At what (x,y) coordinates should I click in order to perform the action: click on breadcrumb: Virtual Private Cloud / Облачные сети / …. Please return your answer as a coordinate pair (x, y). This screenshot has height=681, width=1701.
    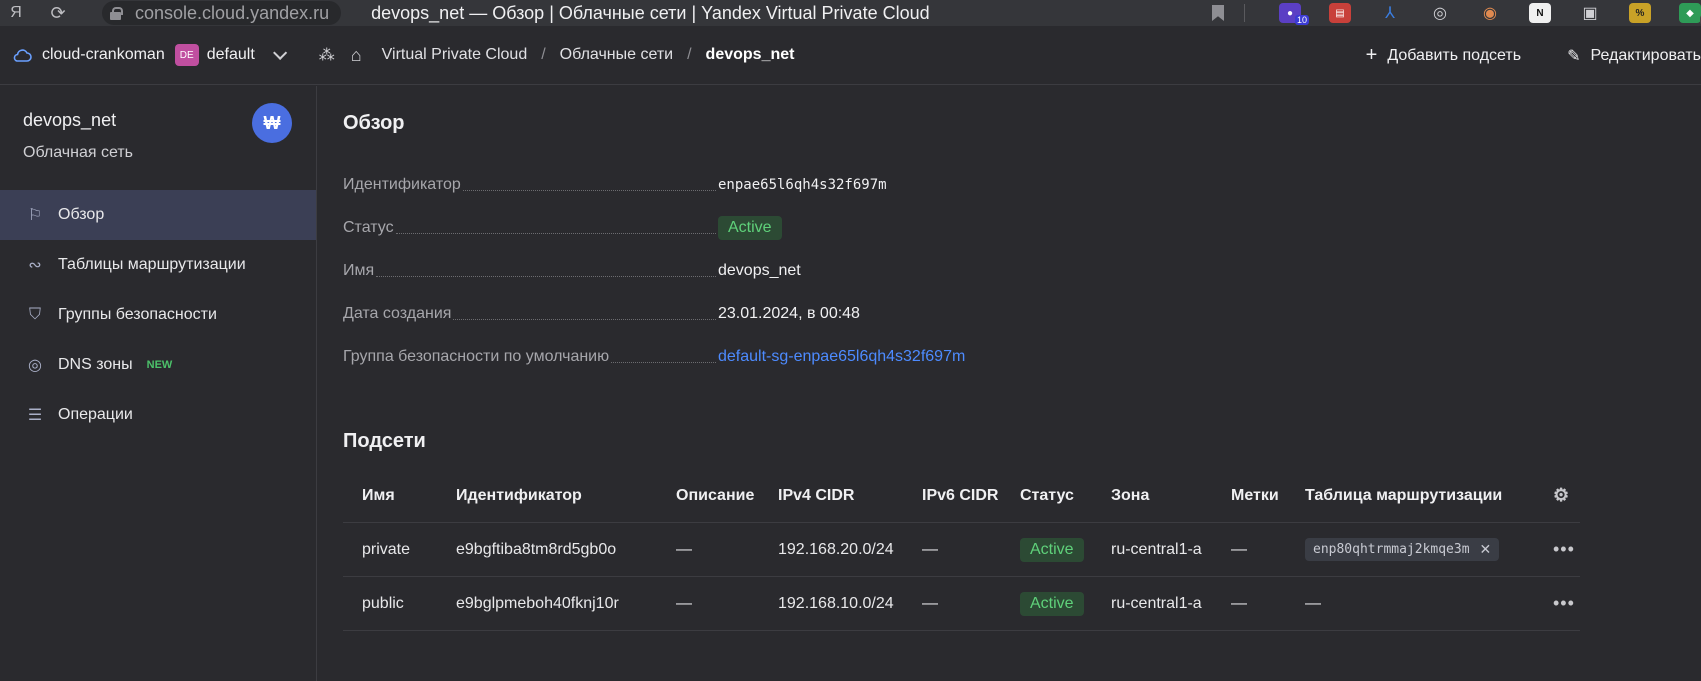
    Looking at the image, I should click on (588, 55).